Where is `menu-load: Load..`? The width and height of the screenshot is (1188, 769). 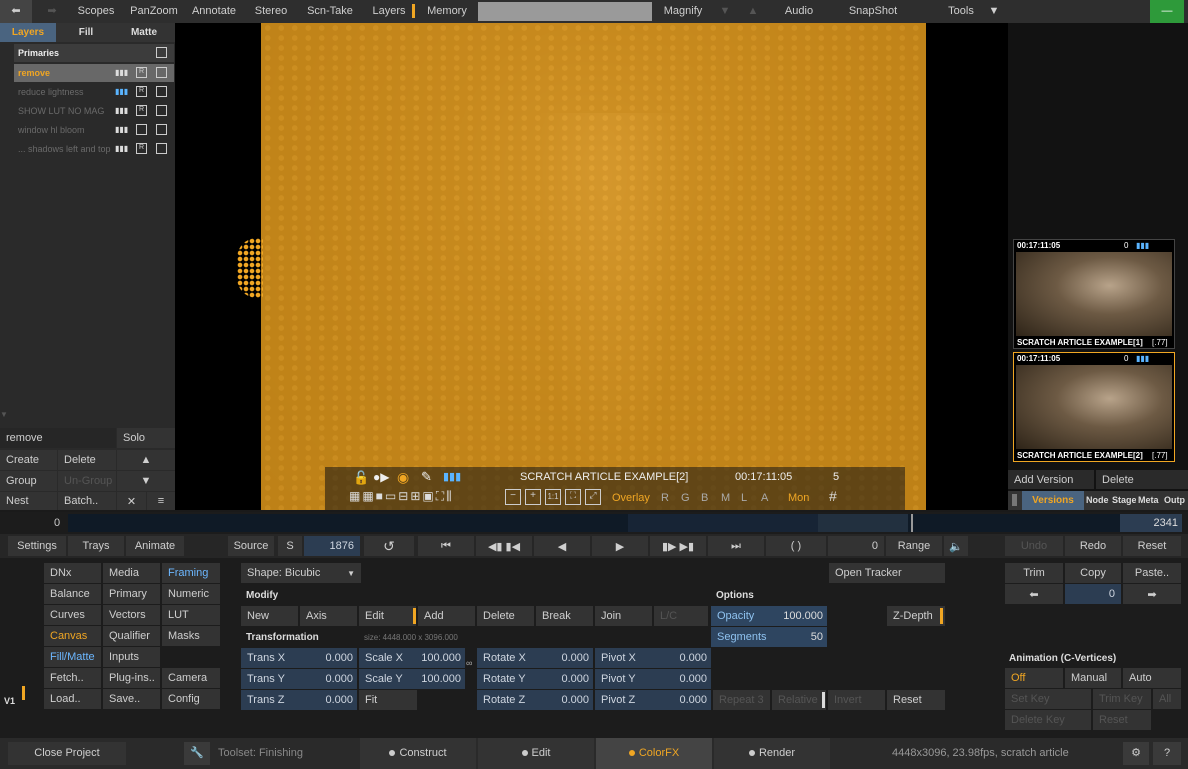
menu-load: Load.. is located at coordinates (72, 699).